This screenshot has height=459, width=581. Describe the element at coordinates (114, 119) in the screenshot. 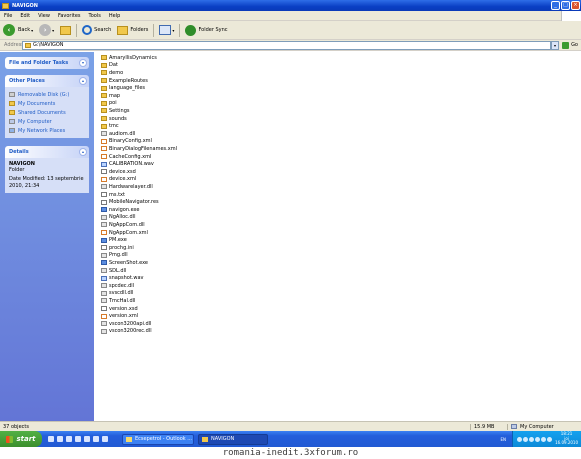

I see `folder-item: sounds` at that location.